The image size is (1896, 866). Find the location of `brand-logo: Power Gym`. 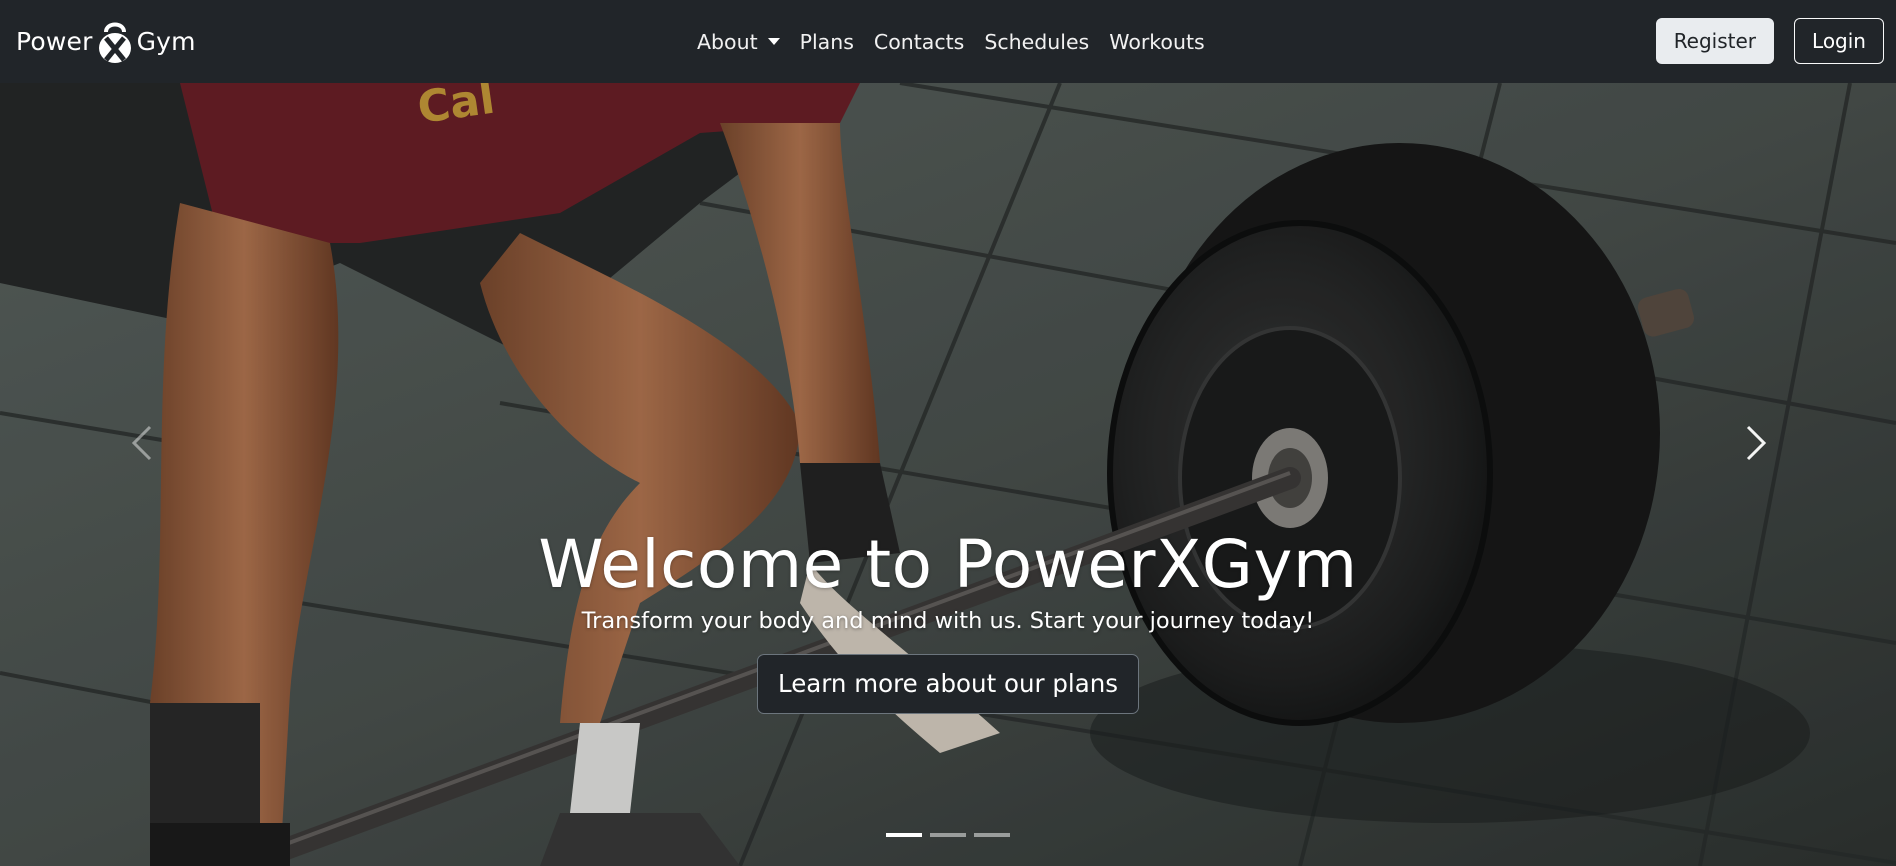

brand-logo: Power Gym is located at coordinates (106, 42).